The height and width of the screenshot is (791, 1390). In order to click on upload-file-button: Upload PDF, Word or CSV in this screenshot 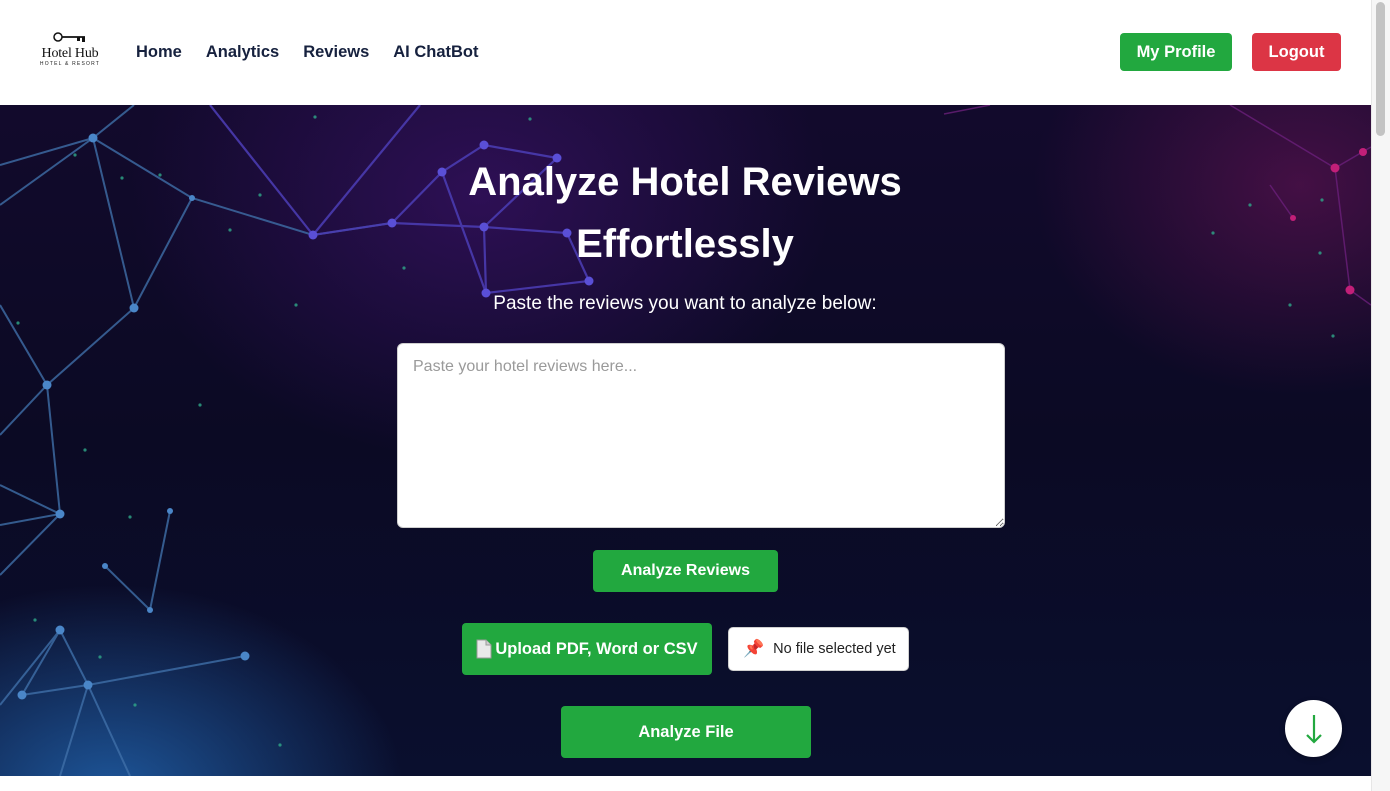, I will do `click(587, 649)`.